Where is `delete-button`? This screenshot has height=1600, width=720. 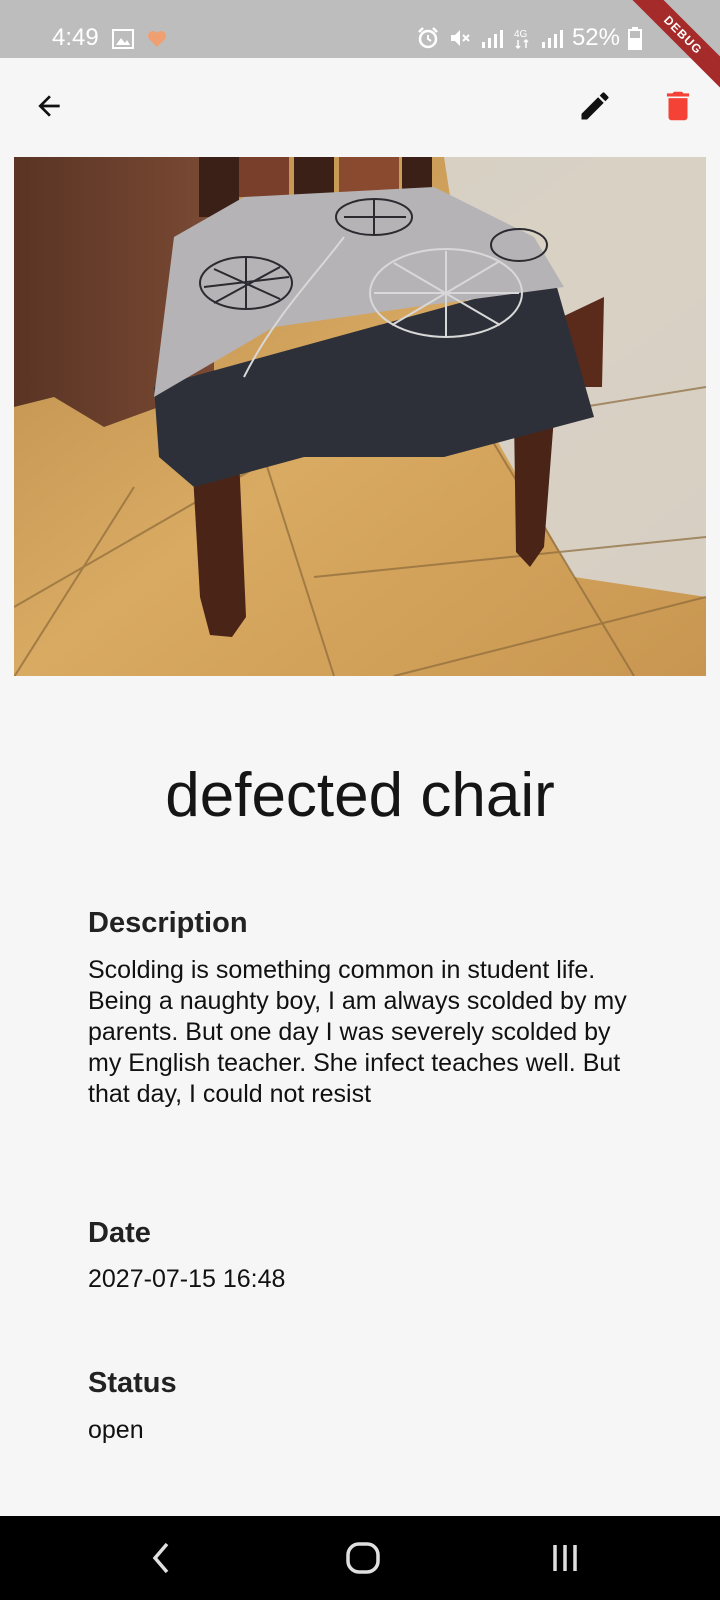
delete-button is located at coordinates (678, 106).